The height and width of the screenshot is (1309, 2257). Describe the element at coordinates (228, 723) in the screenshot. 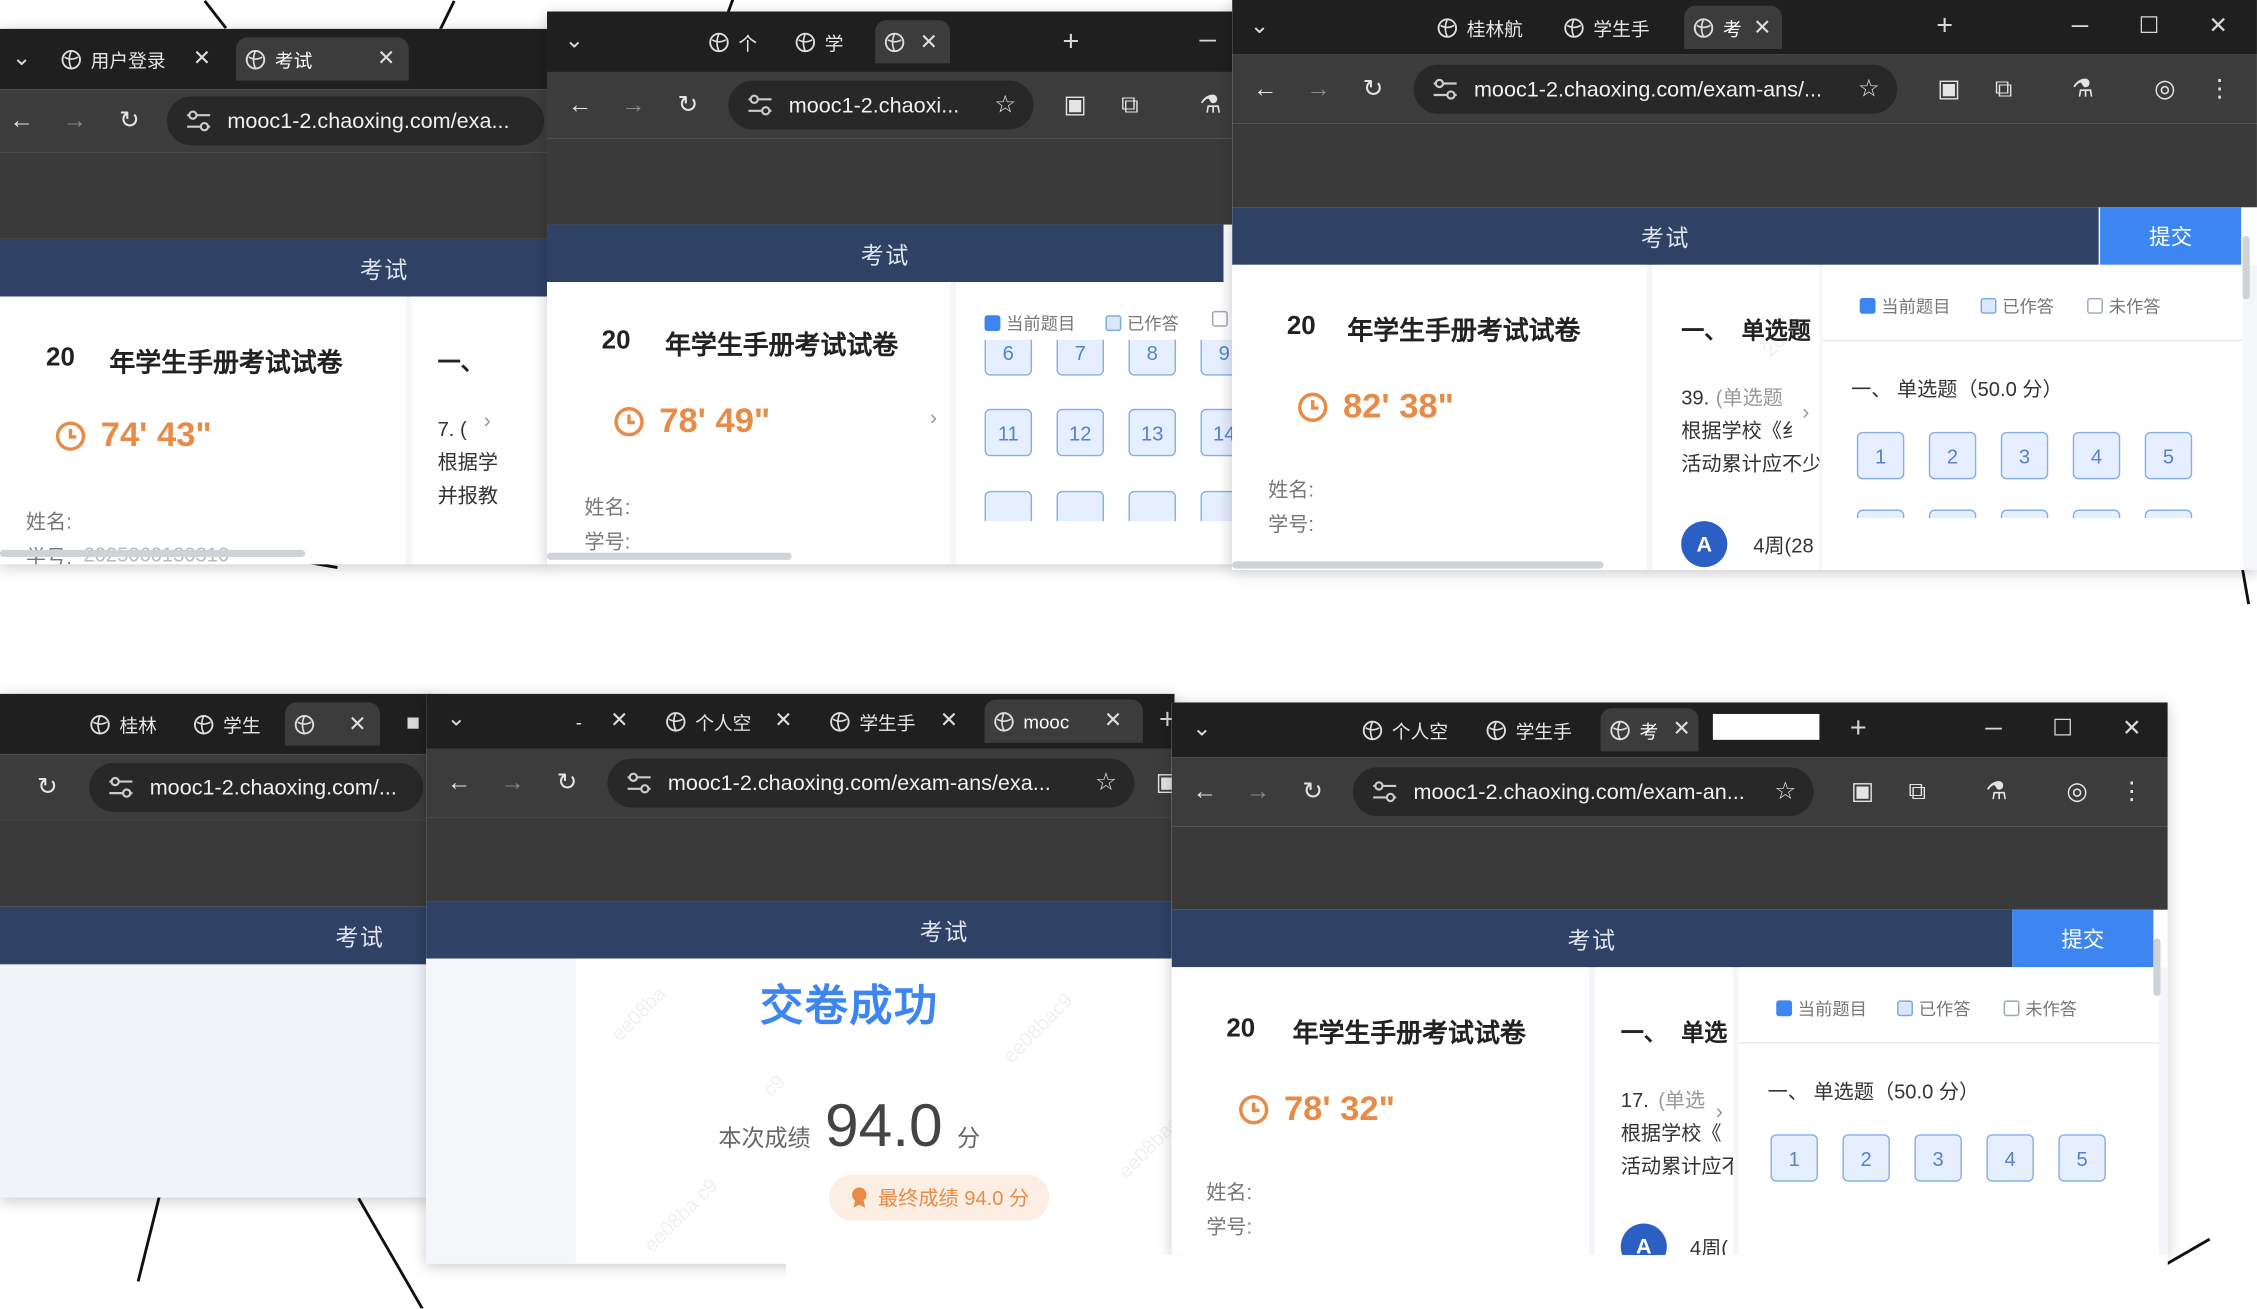

I see `tab-student: 学生` at that location.